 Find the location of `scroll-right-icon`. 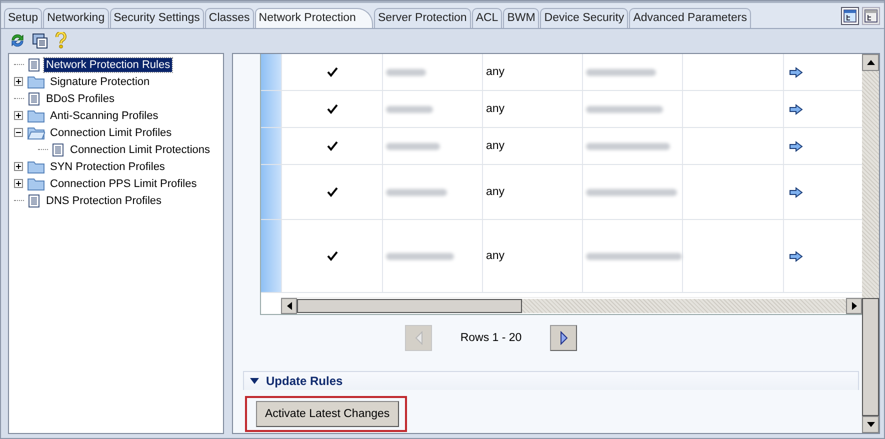

scroll-right-icon is located at coordinates (854, 306).